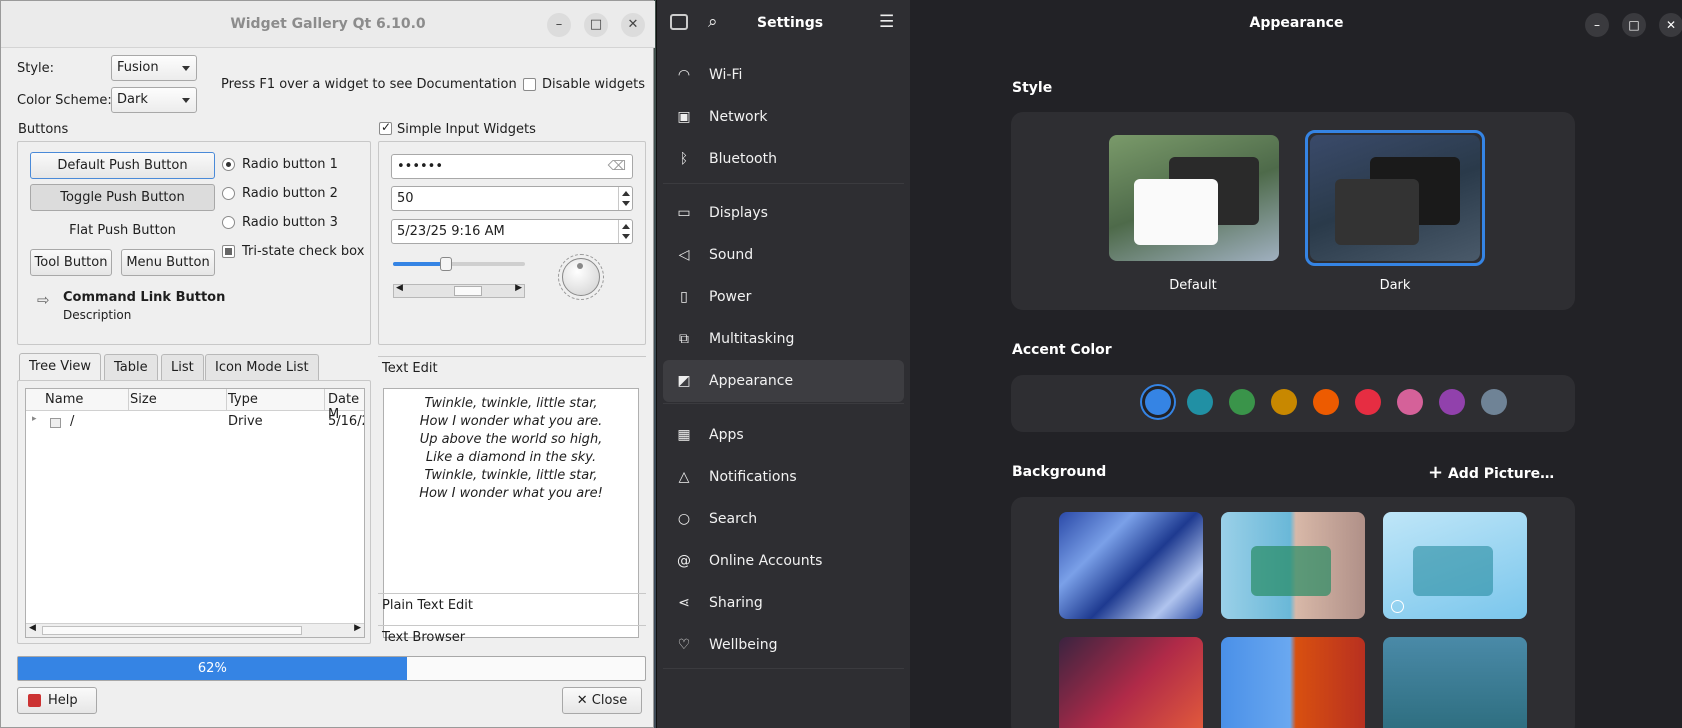 This screenshot has width=1682, height=728. Describe the element at coordinates (36, 68) in the screenshot. I see `style-label: Style:` at that location.